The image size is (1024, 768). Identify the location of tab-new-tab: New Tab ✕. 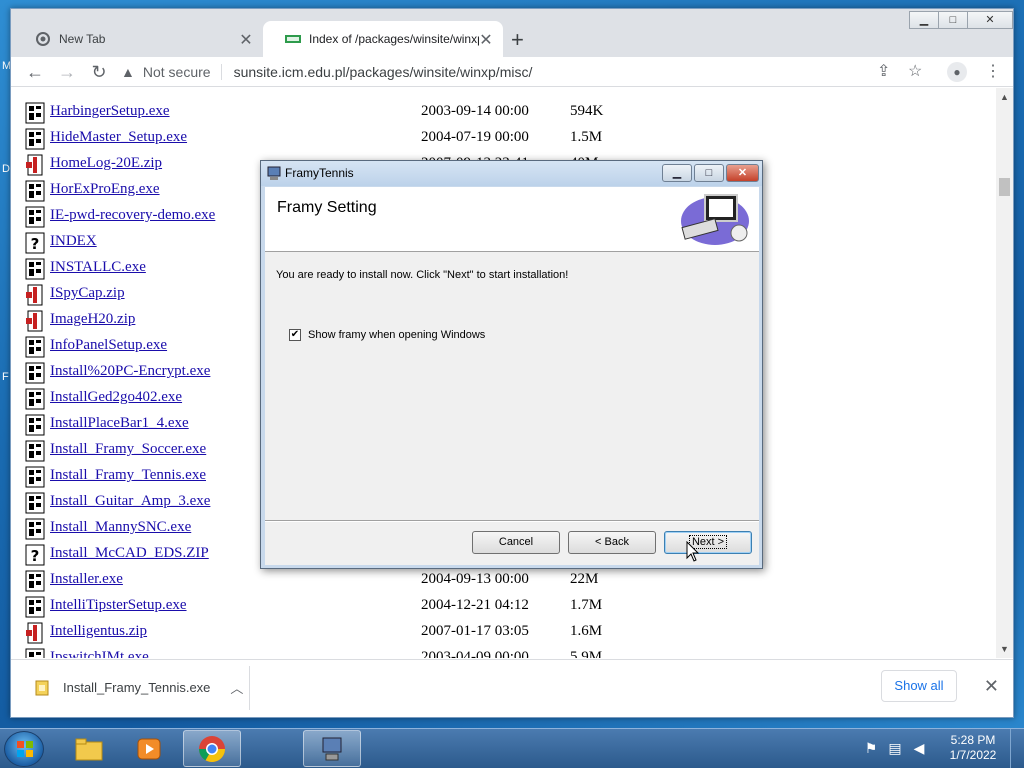
(138, 39).